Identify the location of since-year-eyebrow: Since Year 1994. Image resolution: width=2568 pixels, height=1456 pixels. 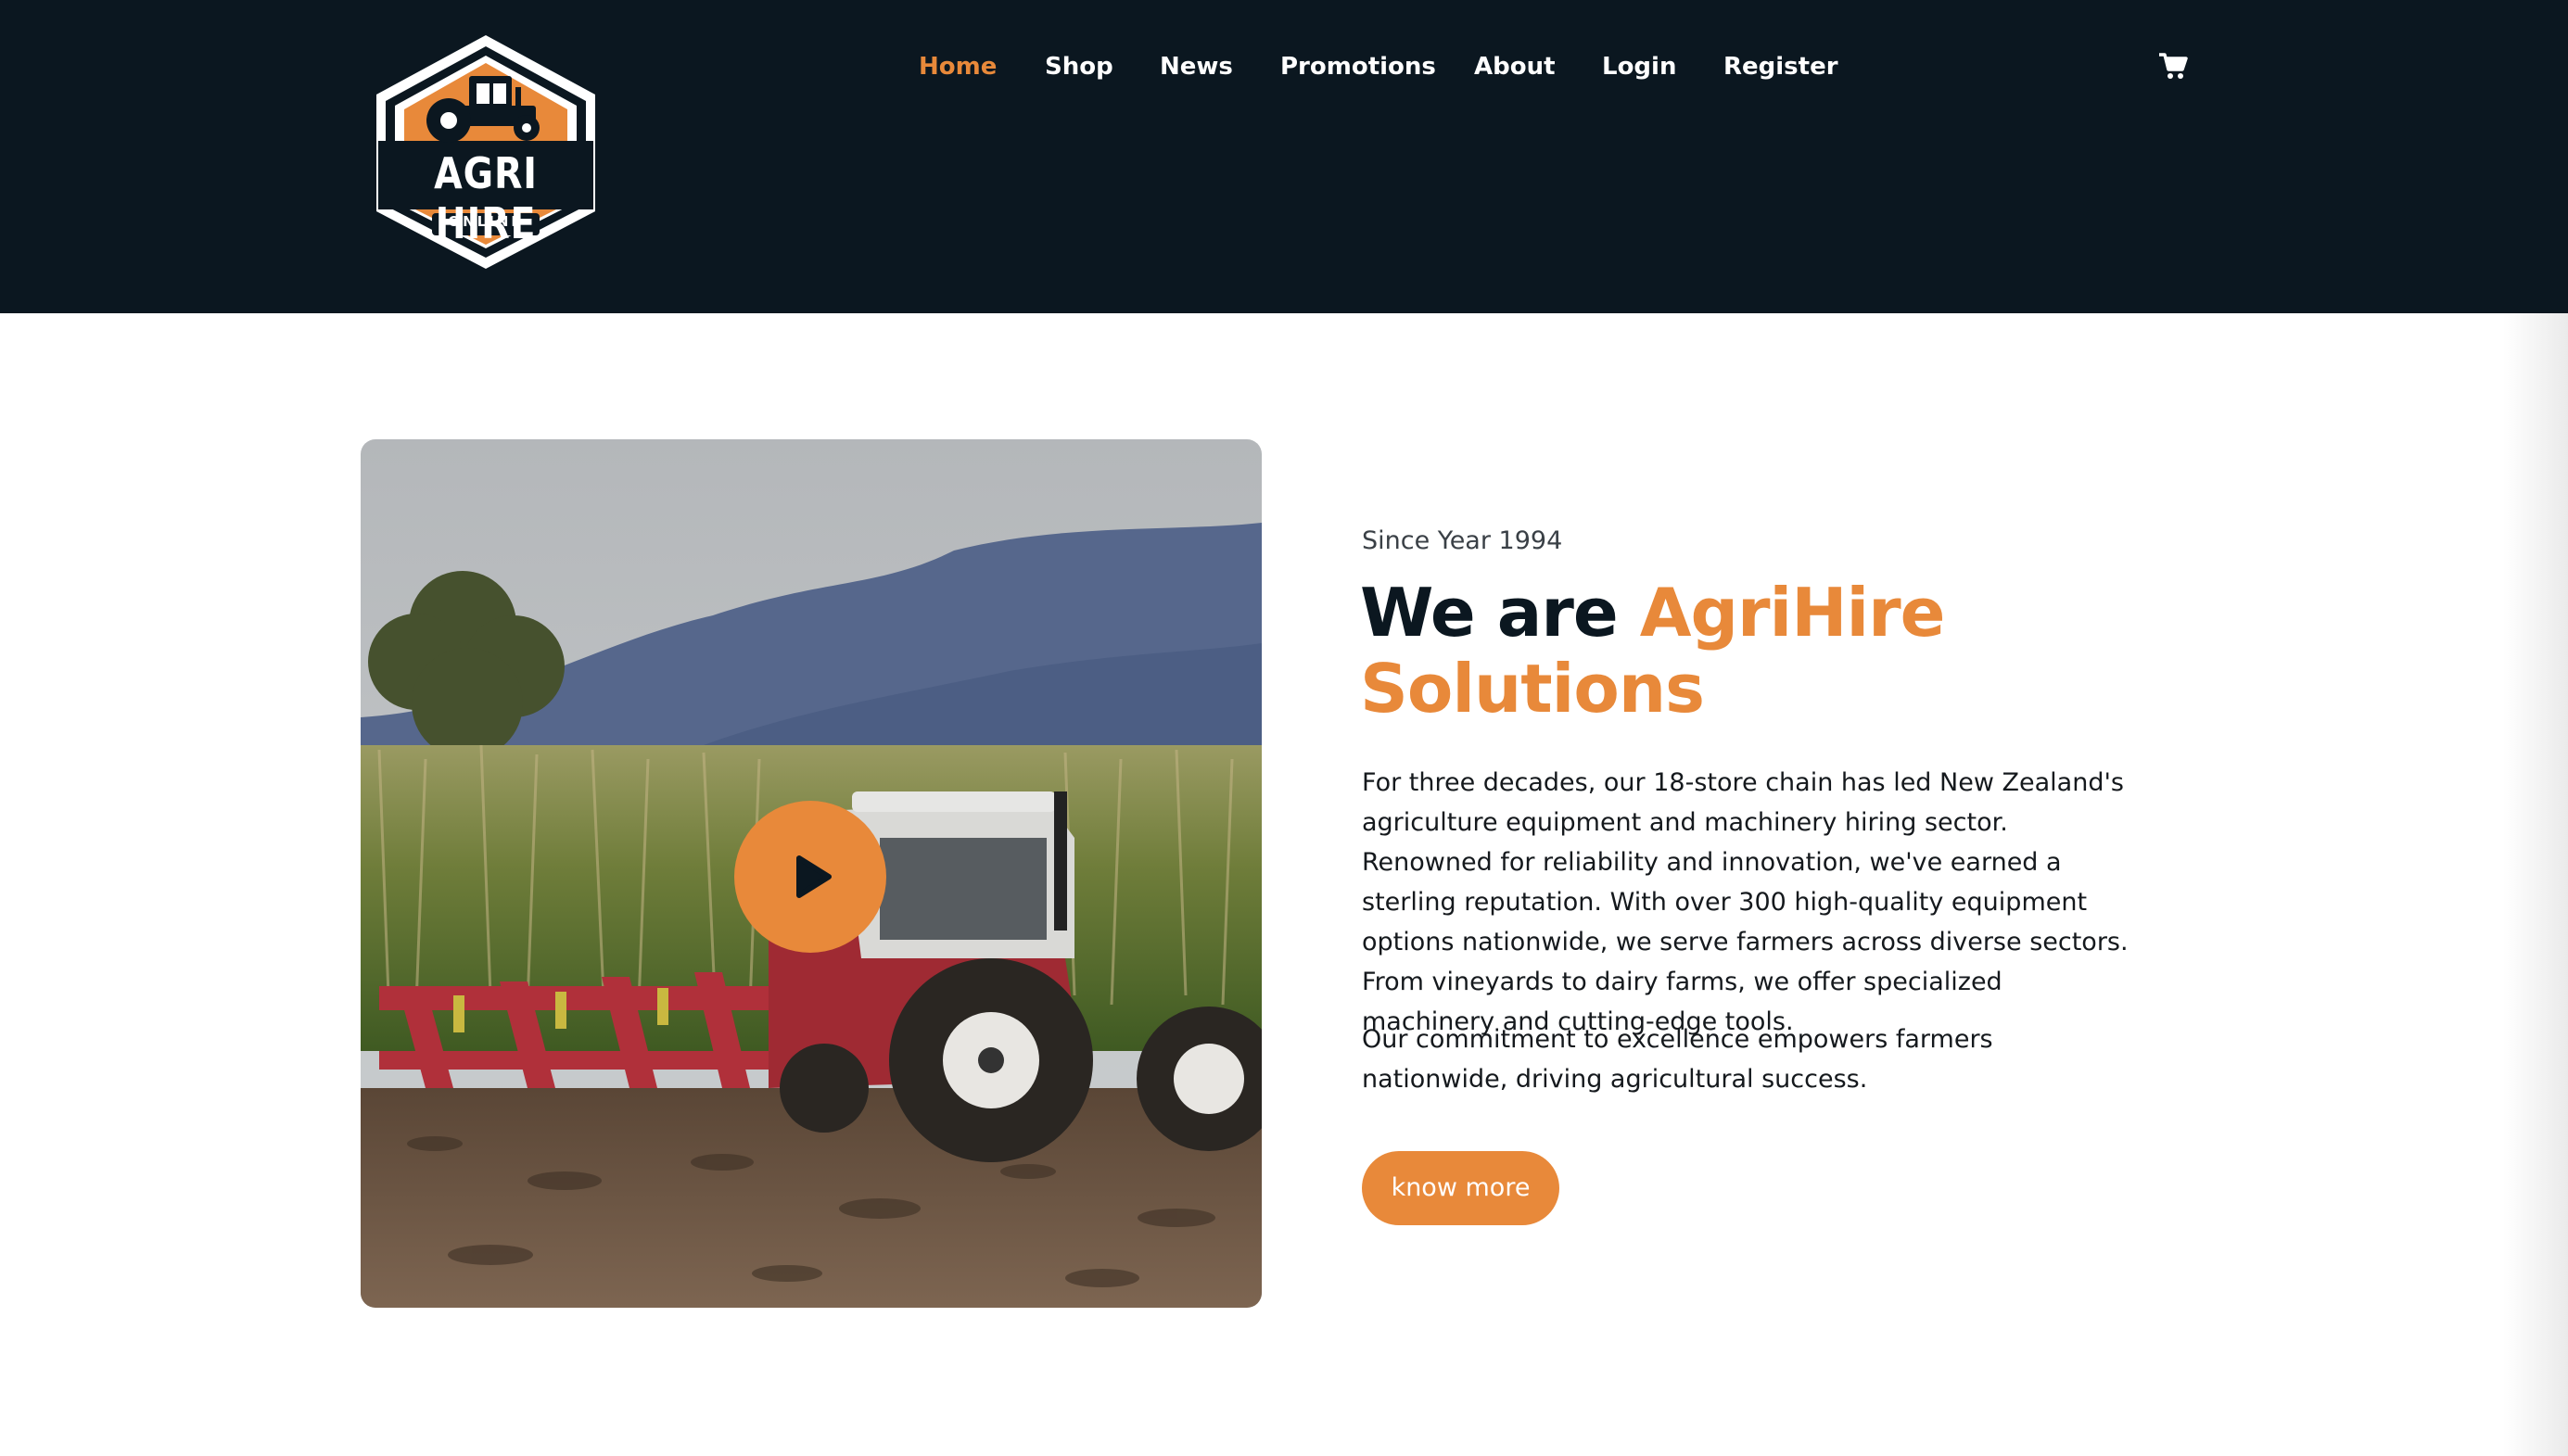
(1462, 540).